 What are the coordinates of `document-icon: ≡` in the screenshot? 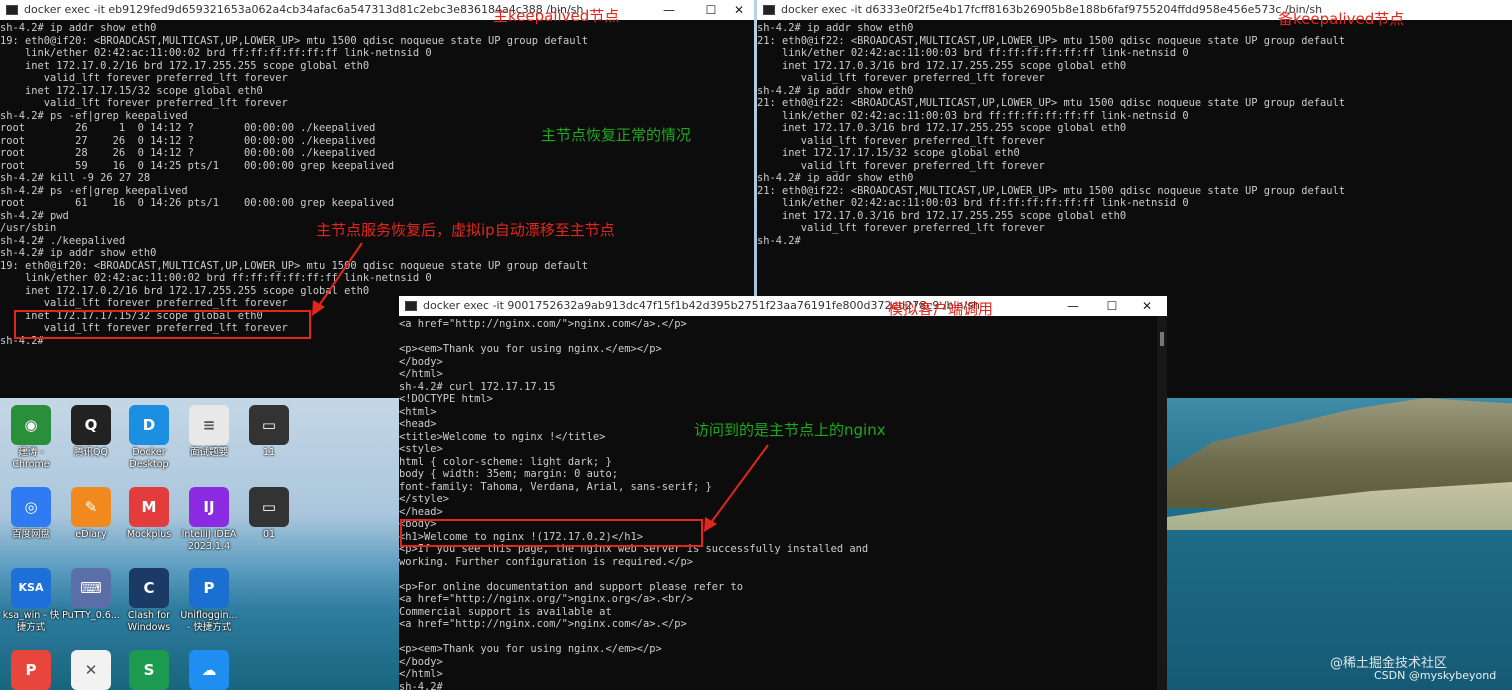 It's located at (209, 425).